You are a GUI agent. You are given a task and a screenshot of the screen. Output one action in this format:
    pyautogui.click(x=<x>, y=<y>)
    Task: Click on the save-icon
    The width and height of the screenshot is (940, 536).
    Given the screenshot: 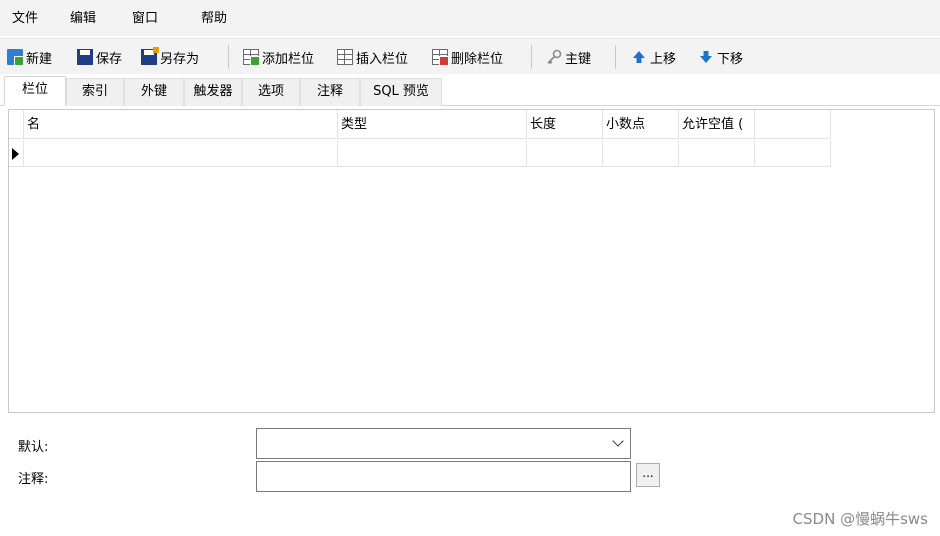 What is the action you would take?
    pyautogui.click(x=85, y=57)
    